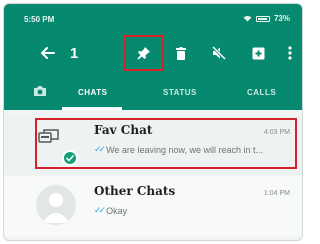 This screenshot has width=320, height=244. Describe the element at coordinates (276, 132) in the screenshot. I see `chat-time: 4:03 PM` at that location.